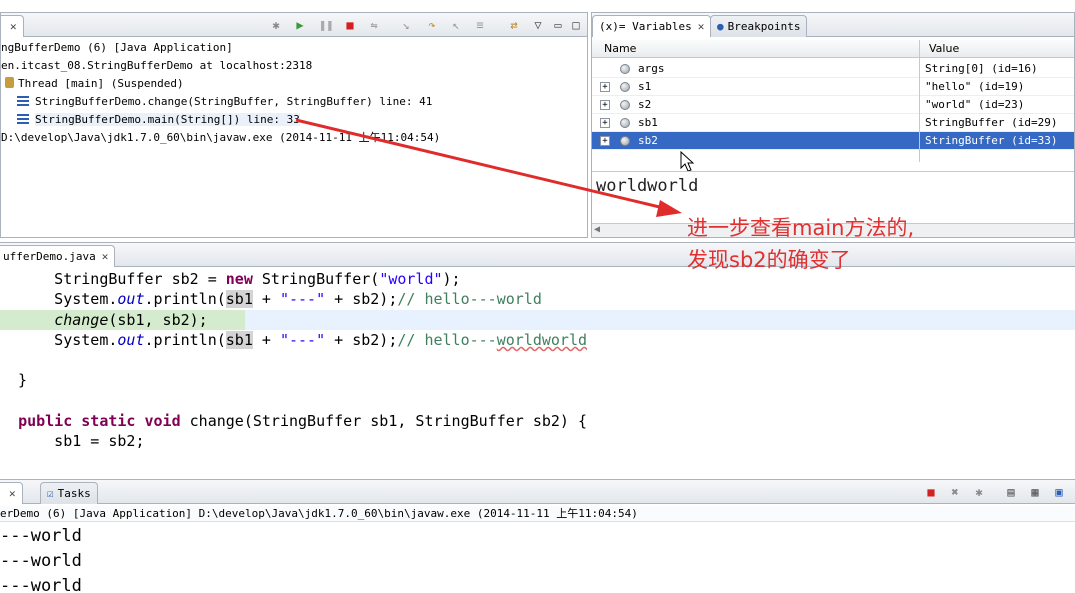 The width and height of the screenshot is (1075, 593). I want to click on tab-tasks: ☑ Tasks, so click(69, 493).